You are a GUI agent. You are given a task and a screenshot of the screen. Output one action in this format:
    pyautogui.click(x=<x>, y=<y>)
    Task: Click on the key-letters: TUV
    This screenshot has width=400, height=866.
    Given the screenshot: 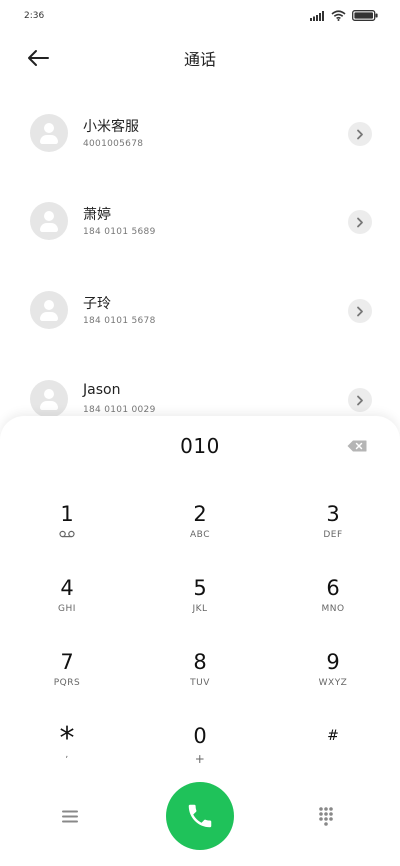 What is the action you would take?
    pyautogui.click(x=200, y=683)
    